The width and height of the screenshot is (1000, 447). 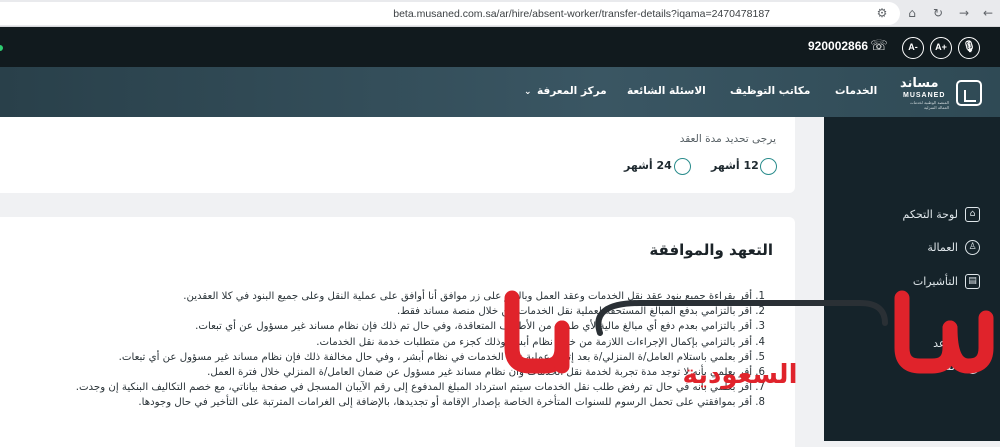 What do you see at coordinates (924, 95) in the screenshot?
I see `logo-english: MUSANED` at bounding box center [924, 95].